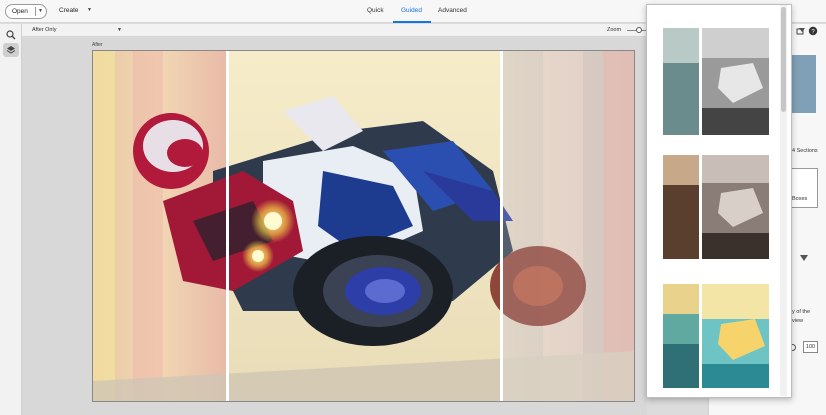 Image resolution: width=826 pixels, height=415 pixels. Describe the element at coordinates (804, 258) in the screenshot. I see `chevron-down-icon` at that location.